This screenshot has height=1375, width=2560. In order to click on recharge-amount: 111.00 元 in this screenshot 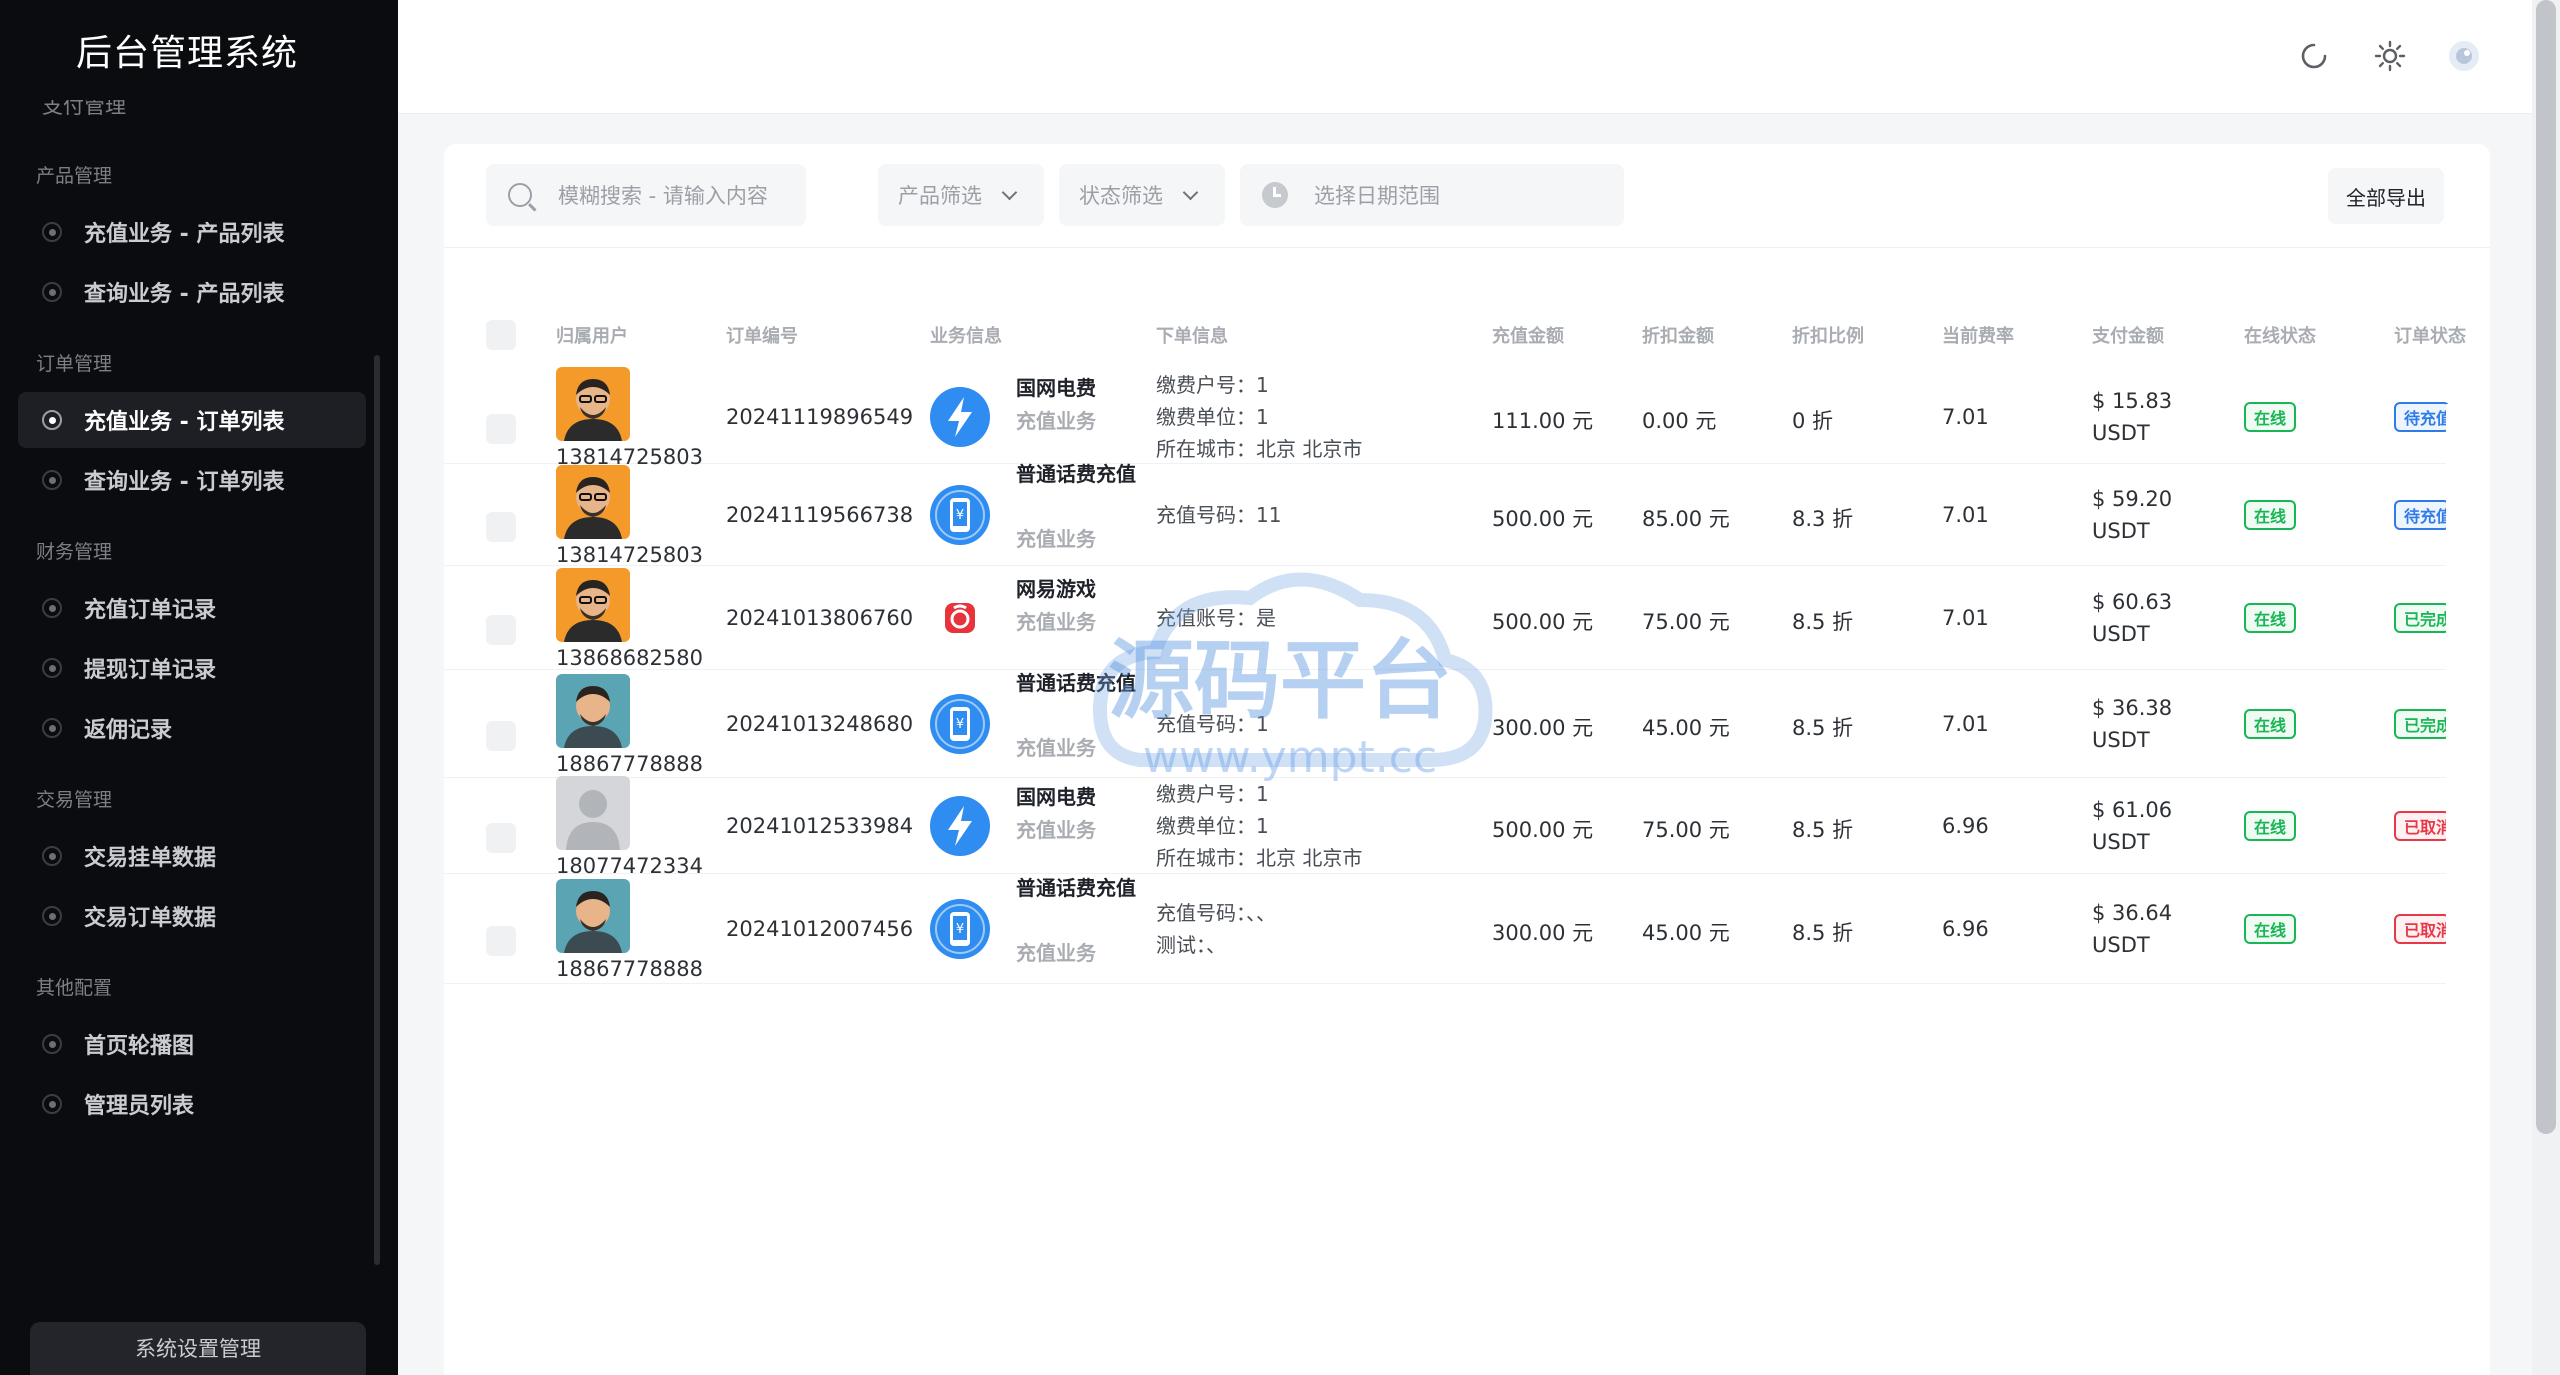, I will do `click(1543, 421)`.